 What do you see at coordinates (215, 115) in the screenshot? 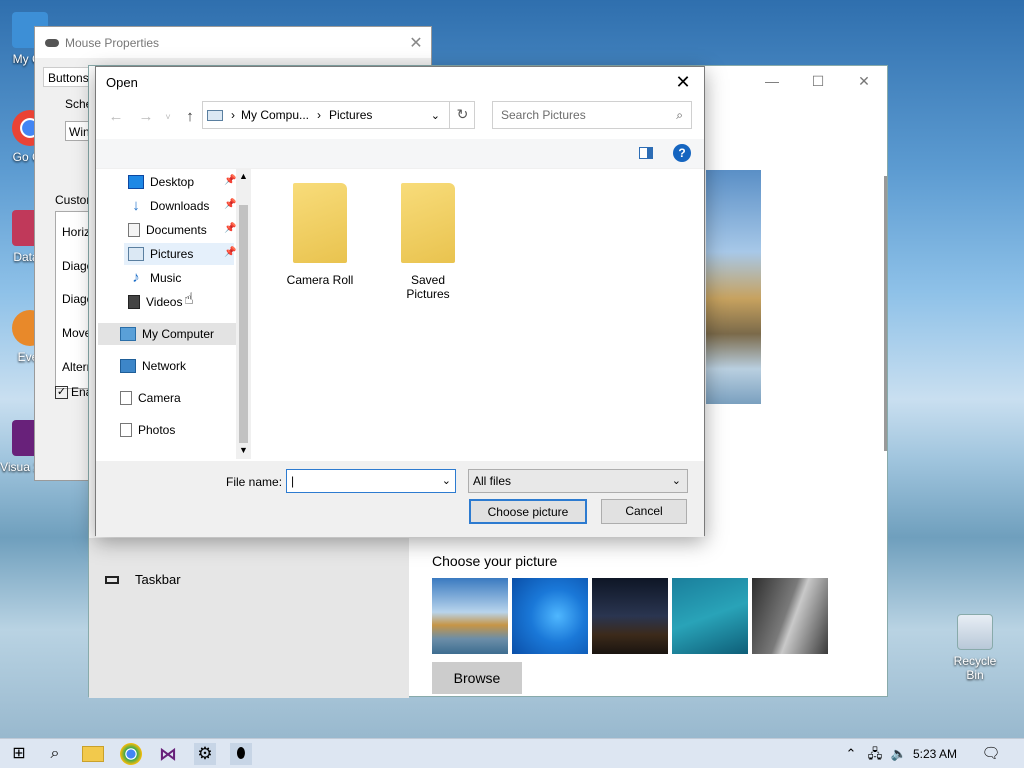
I see `pictures-folder-icon` at bounding box center [215, 115].